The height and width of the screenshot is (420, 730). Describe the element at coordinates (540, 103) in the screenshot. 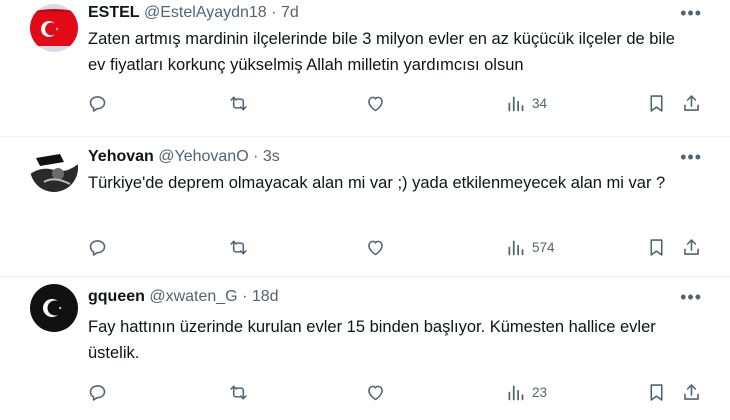

I see `view-count: 34` at that location.